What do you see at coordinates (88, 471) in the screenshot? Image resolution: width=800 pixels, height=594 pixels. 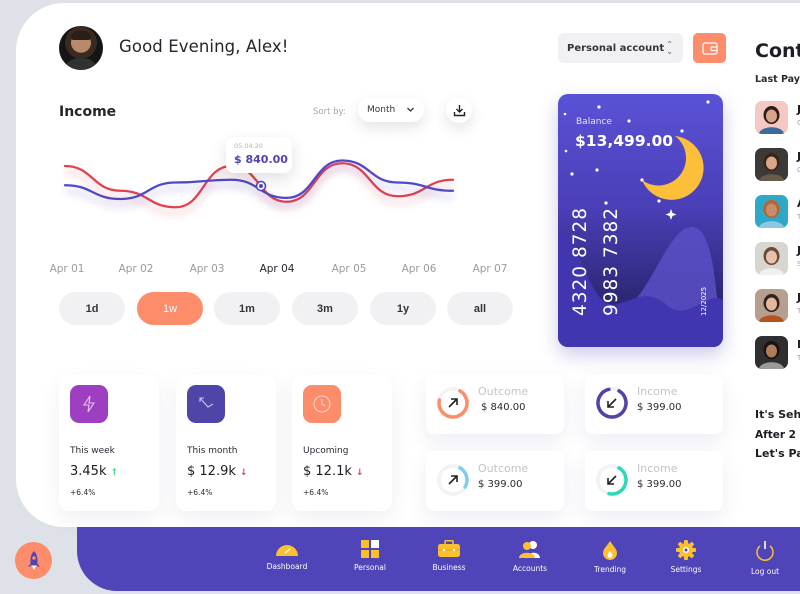 I see `stat-value: 3.45k` at bounding box center [88, 471].